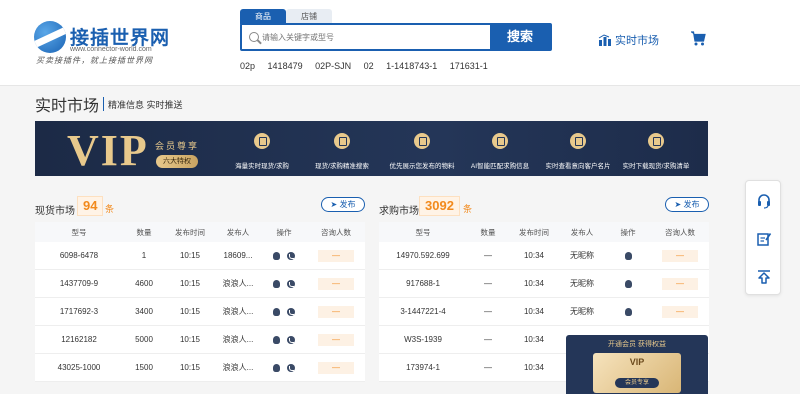 Image resolution: width=800 pixels, height=394 pixels. Describe the element at coordinates (469, 66) in the screenshot. I see `hot-word: 171631-1` at that location.